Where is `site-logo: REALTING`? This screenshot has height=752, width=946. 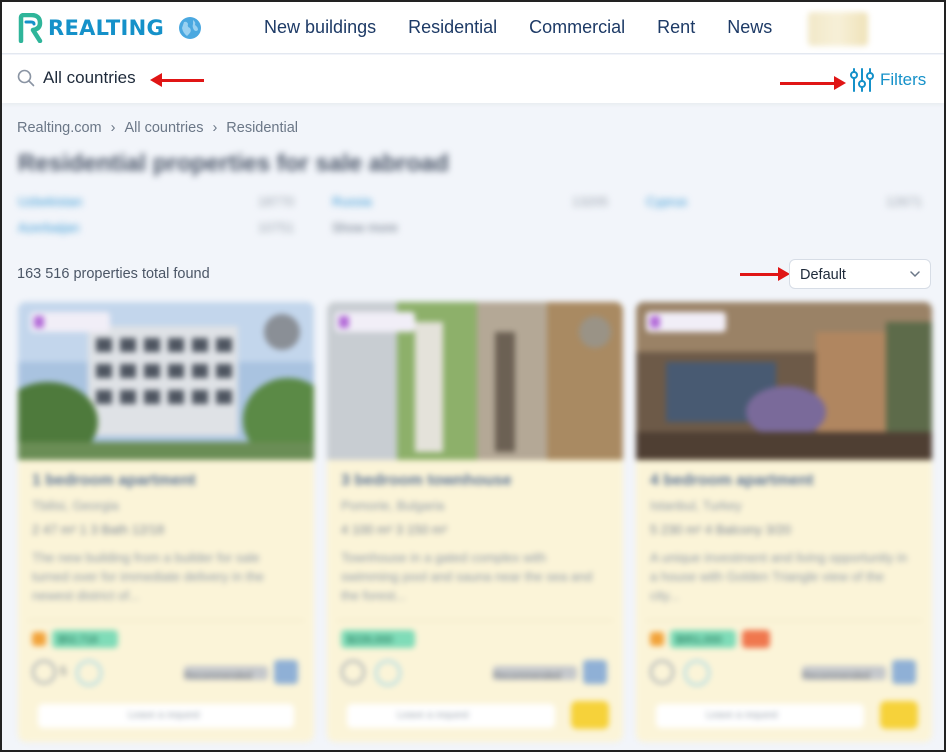
site-logo: REALTING is located at coordinates (90, 27).